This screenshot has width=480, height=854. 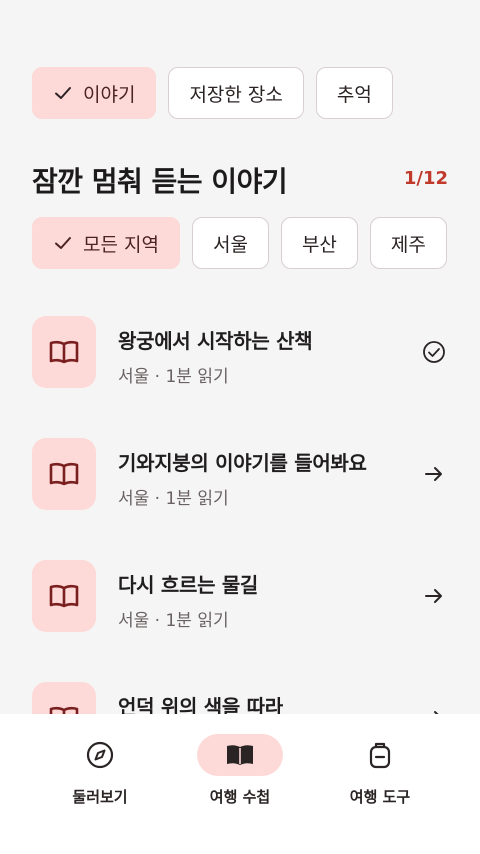 I want to click on region-chip-busan: 부산, so click(x=319, y=243).